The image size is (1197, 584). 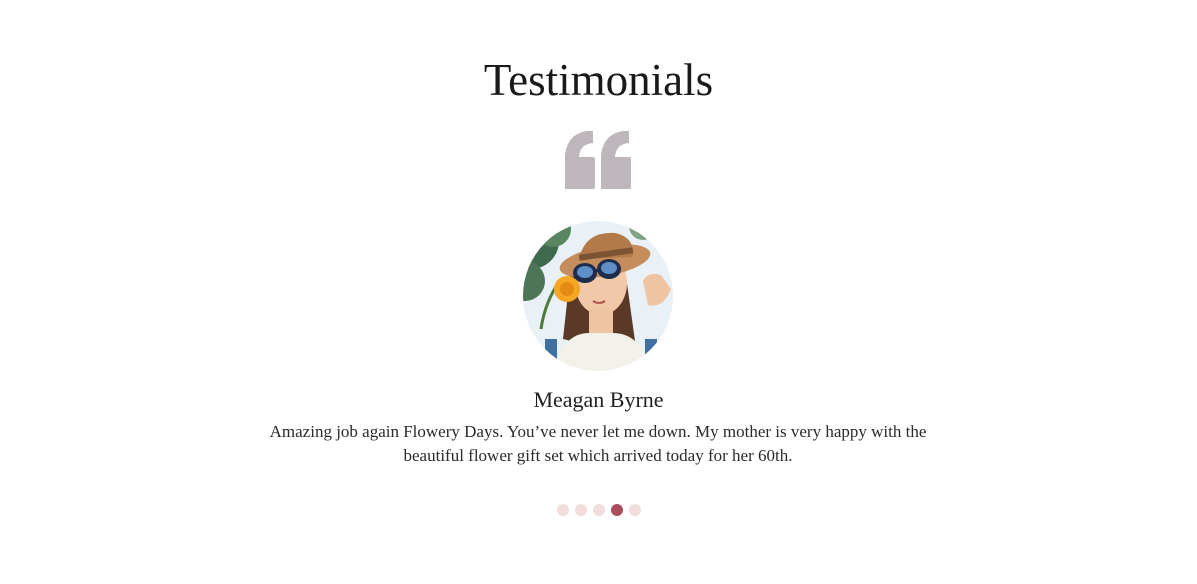 I want to click on avatar, so click(x=598, y=296).